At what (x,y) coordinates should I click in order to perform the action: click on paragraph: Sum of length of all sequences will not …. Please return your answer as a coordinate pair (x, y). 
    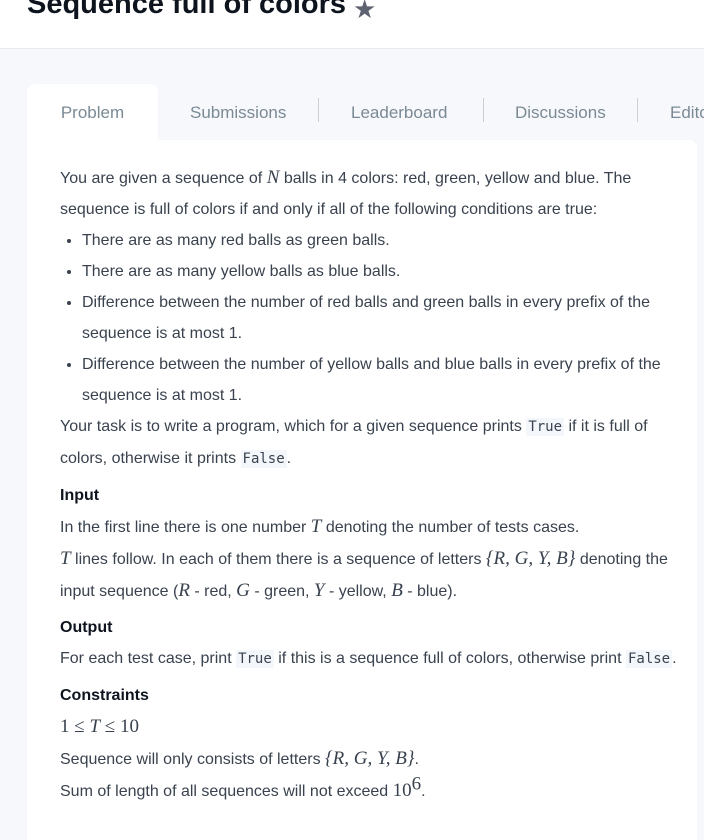
    Looking at the image, I should click on (370, 791).